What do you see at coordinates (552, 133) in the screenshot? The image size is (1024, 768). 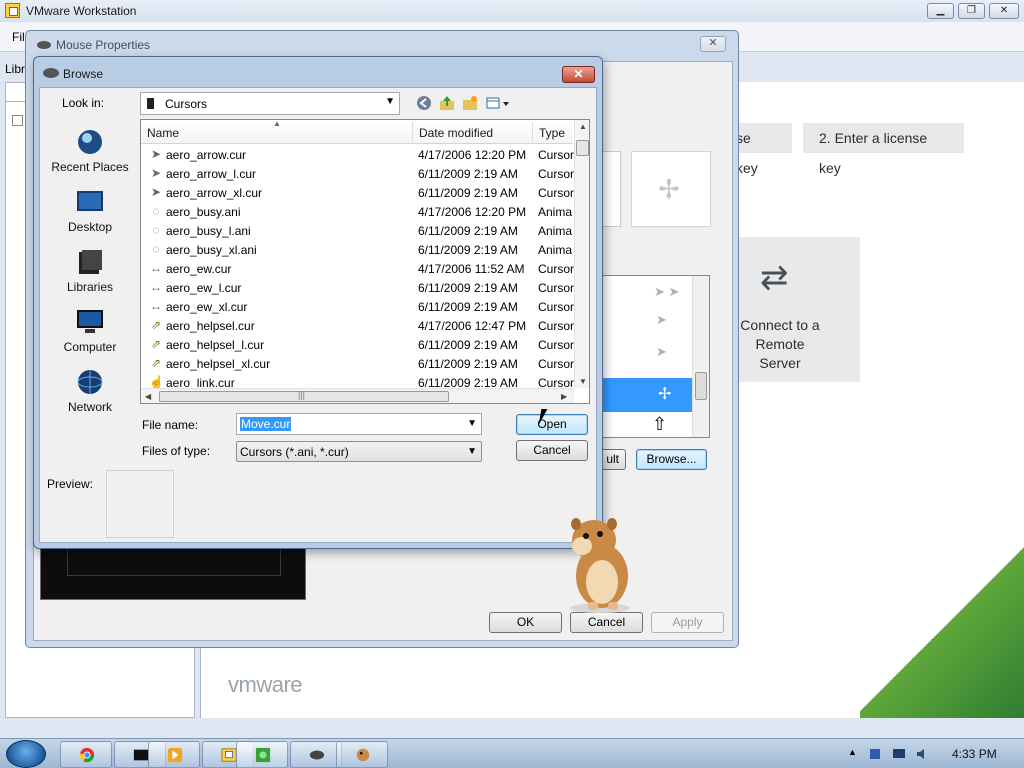 I see `column-type: Type` at bounding box center [552, 133].